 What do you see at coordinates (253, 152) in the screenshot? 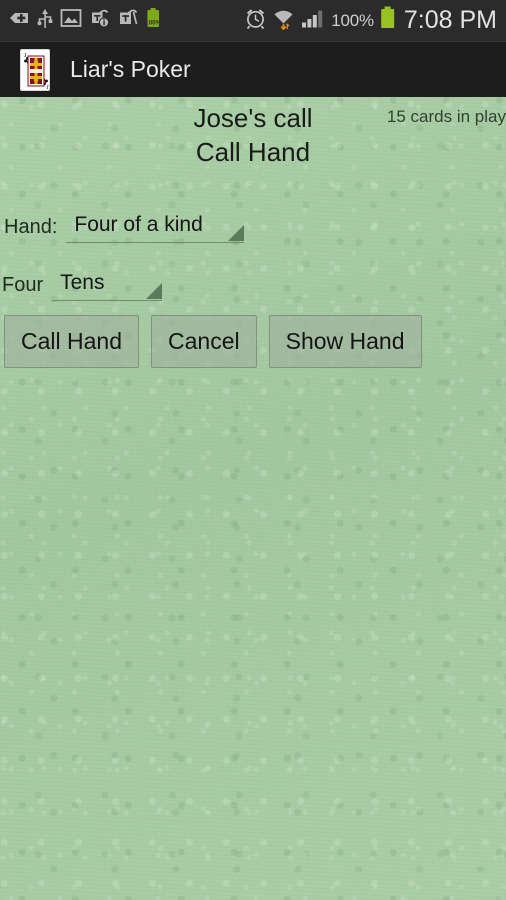
I see `page-title: Call Hand` at bounding box center [253, 152].